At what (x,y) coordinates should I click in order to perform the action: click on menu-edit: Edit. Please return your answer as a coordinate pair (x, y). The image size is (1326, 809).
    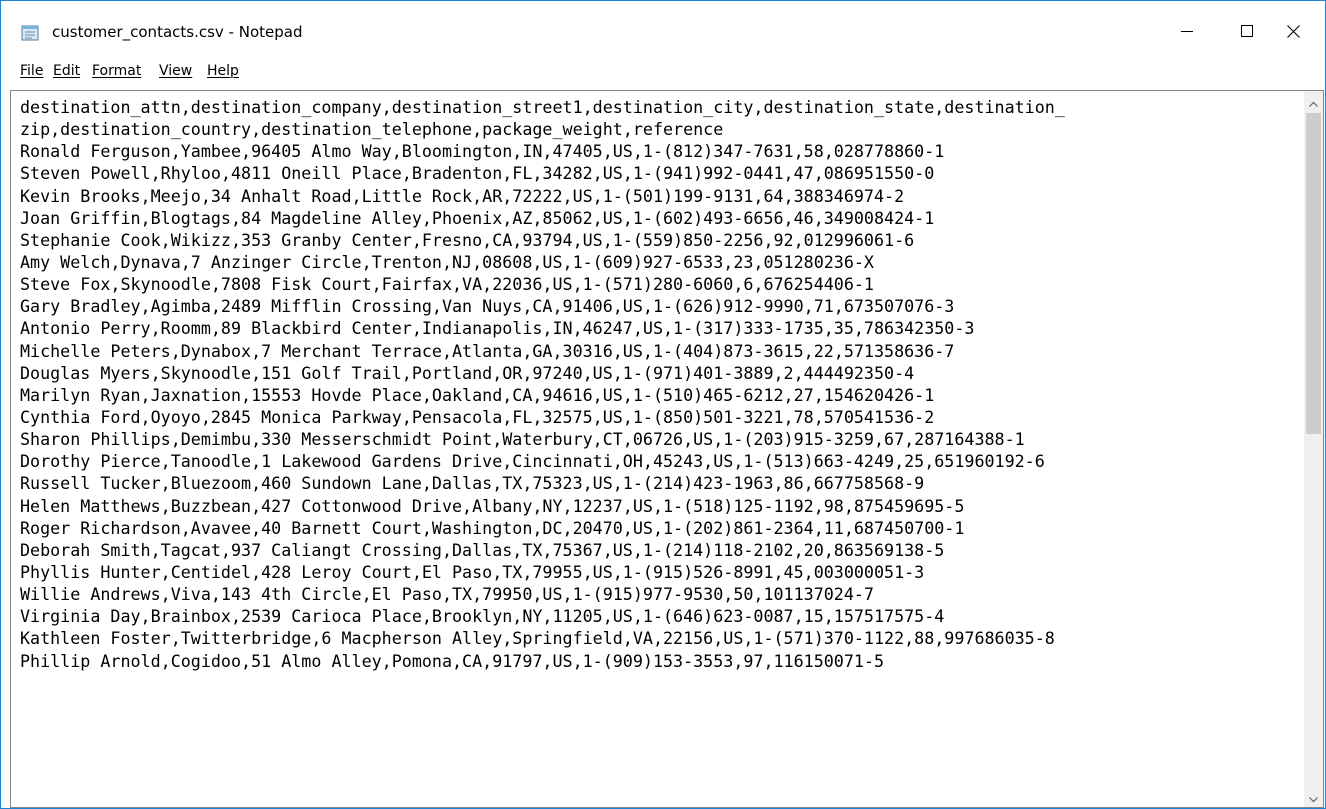
    Looking at the image, I should click on (66, 71).